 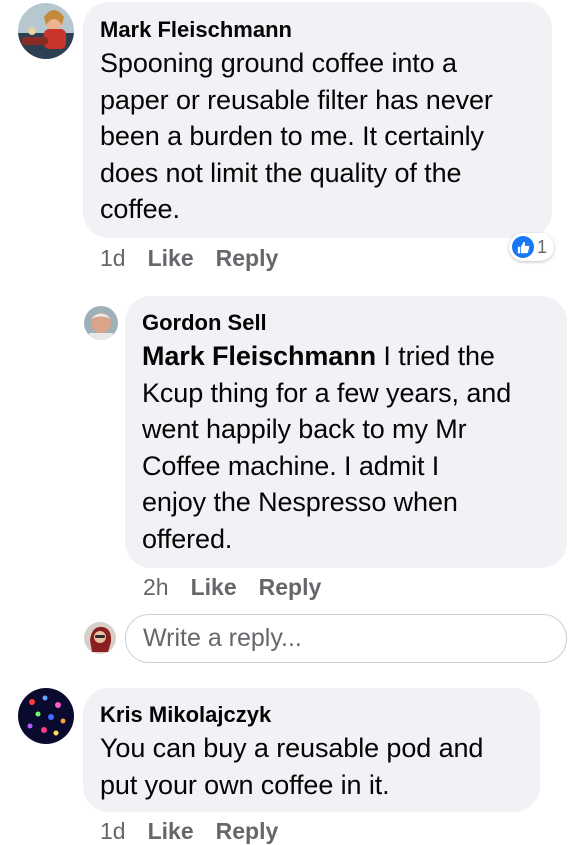 What do you see at coordinates (523, 247) in the screenshot?
I see `thumbs-up-icon` at bounding box center [523, 247].